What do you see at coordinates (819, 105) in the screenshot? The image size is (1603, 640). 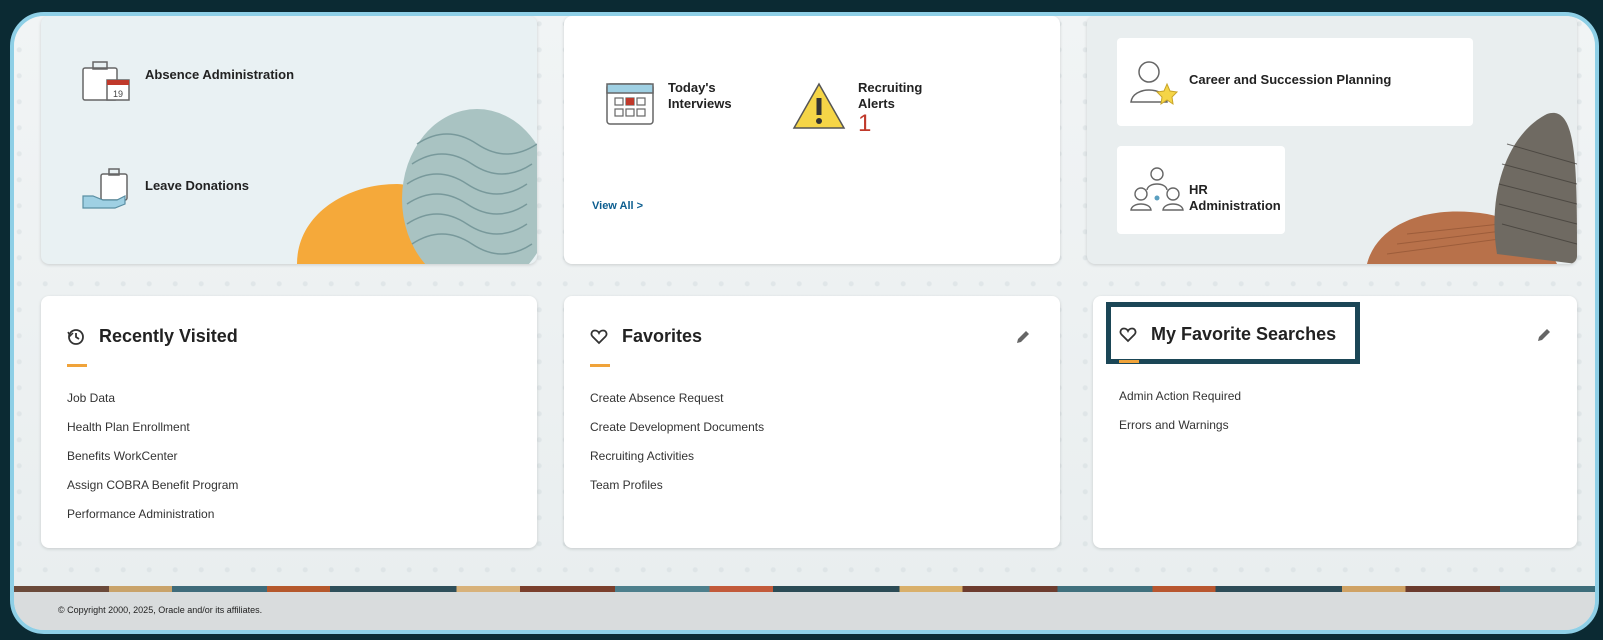 I see `warning-icon` at bounding box center [819, 105].